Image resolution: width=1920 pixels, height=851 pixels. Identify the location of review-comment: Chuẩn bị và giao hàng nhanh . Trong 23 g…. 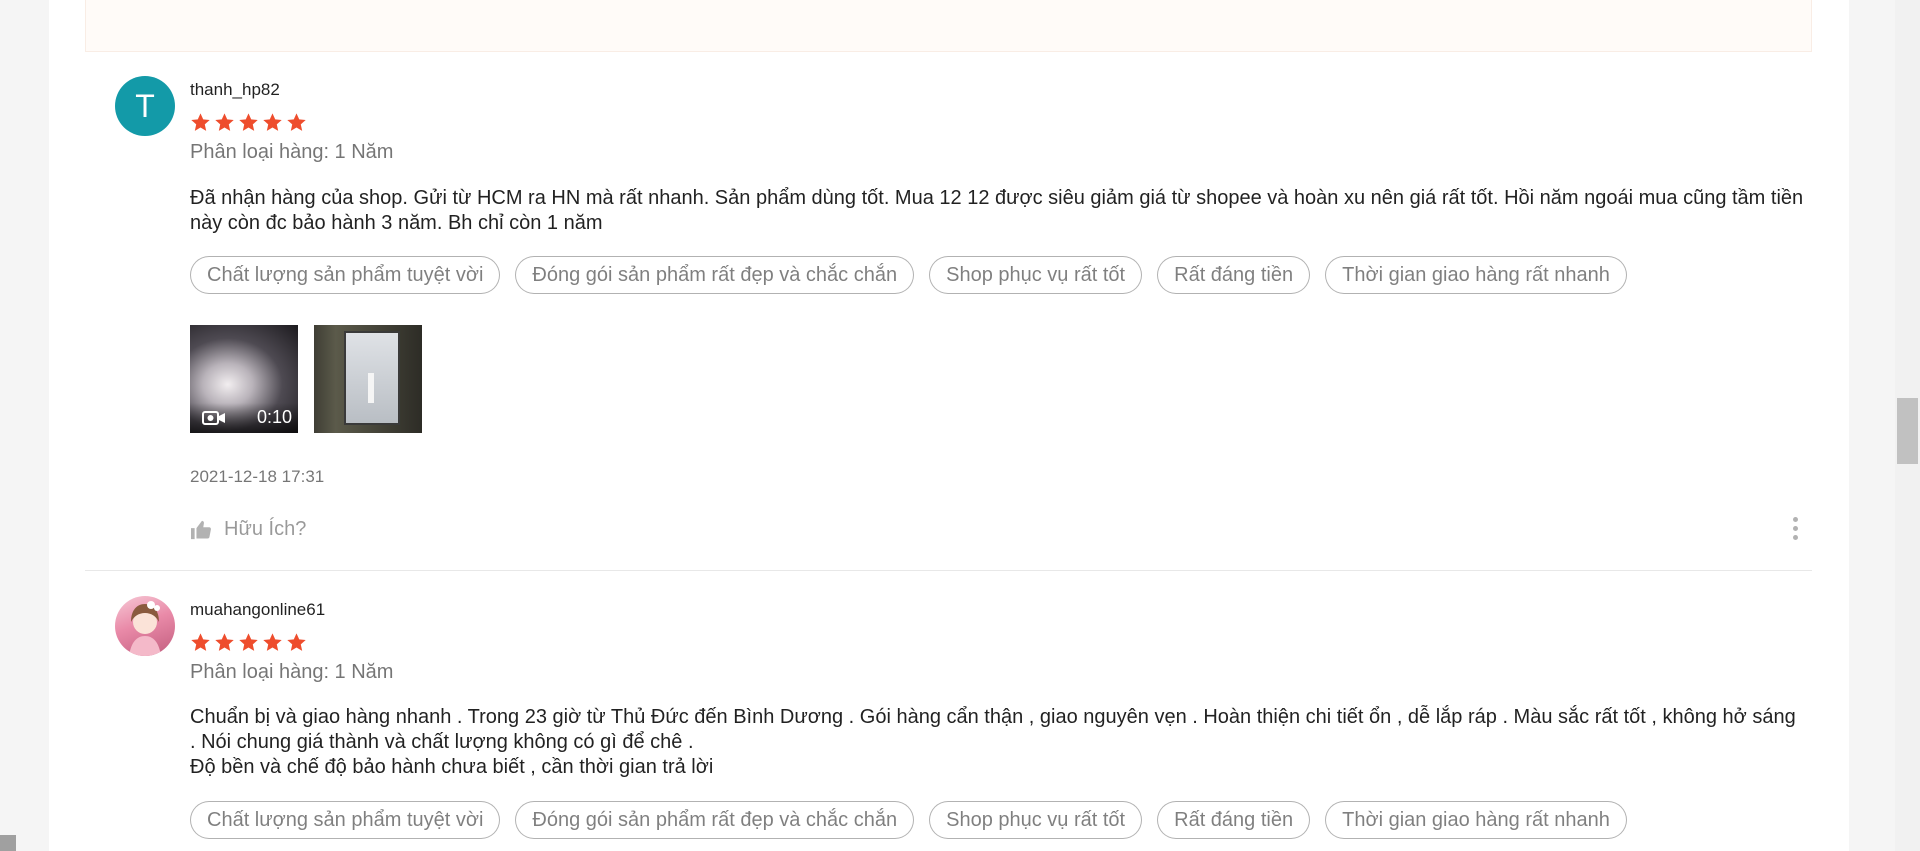
(993, 742).